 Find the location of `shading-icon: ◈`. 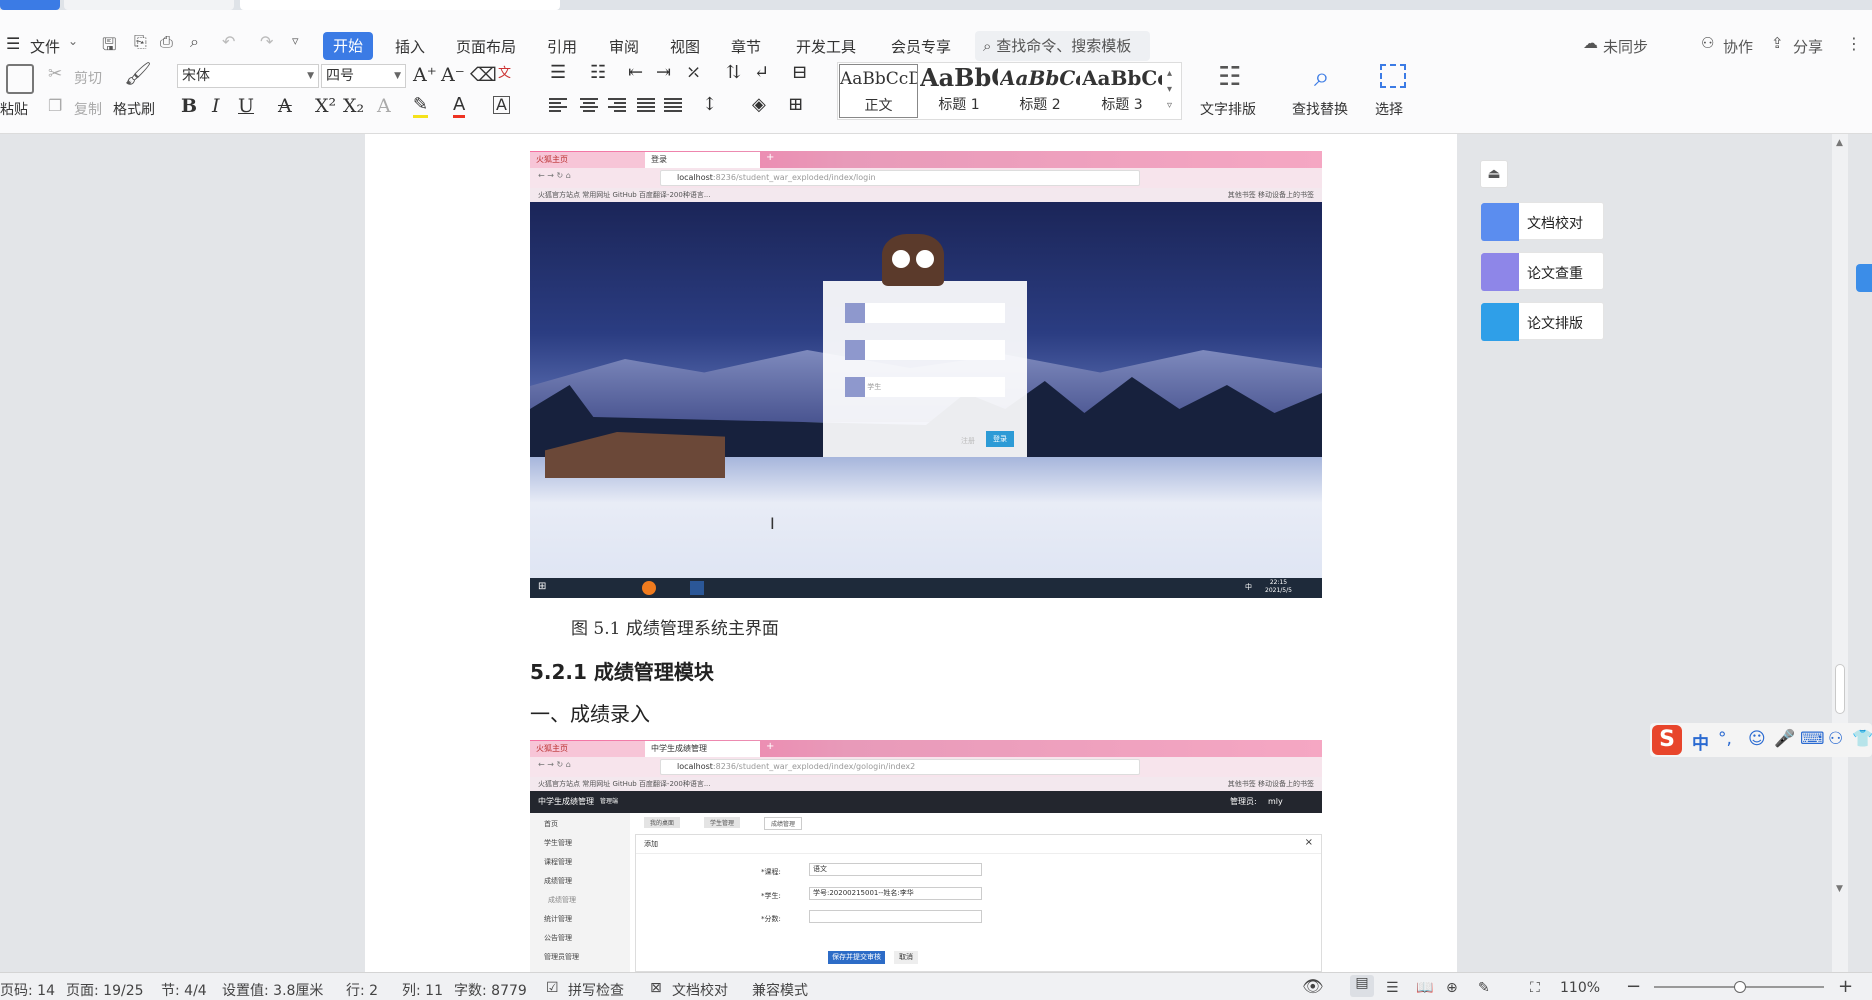

shading-icon: ◈ is located at coordinates (759, 104).